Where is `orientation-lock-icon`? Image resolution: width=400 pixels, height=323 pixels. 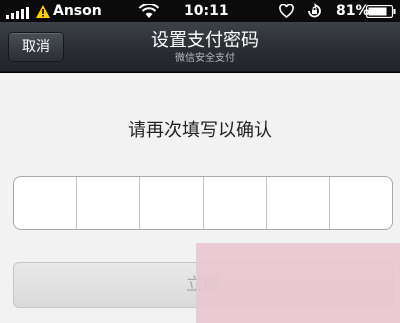 orientation-lock-icon is located at coordinates (314, 10).